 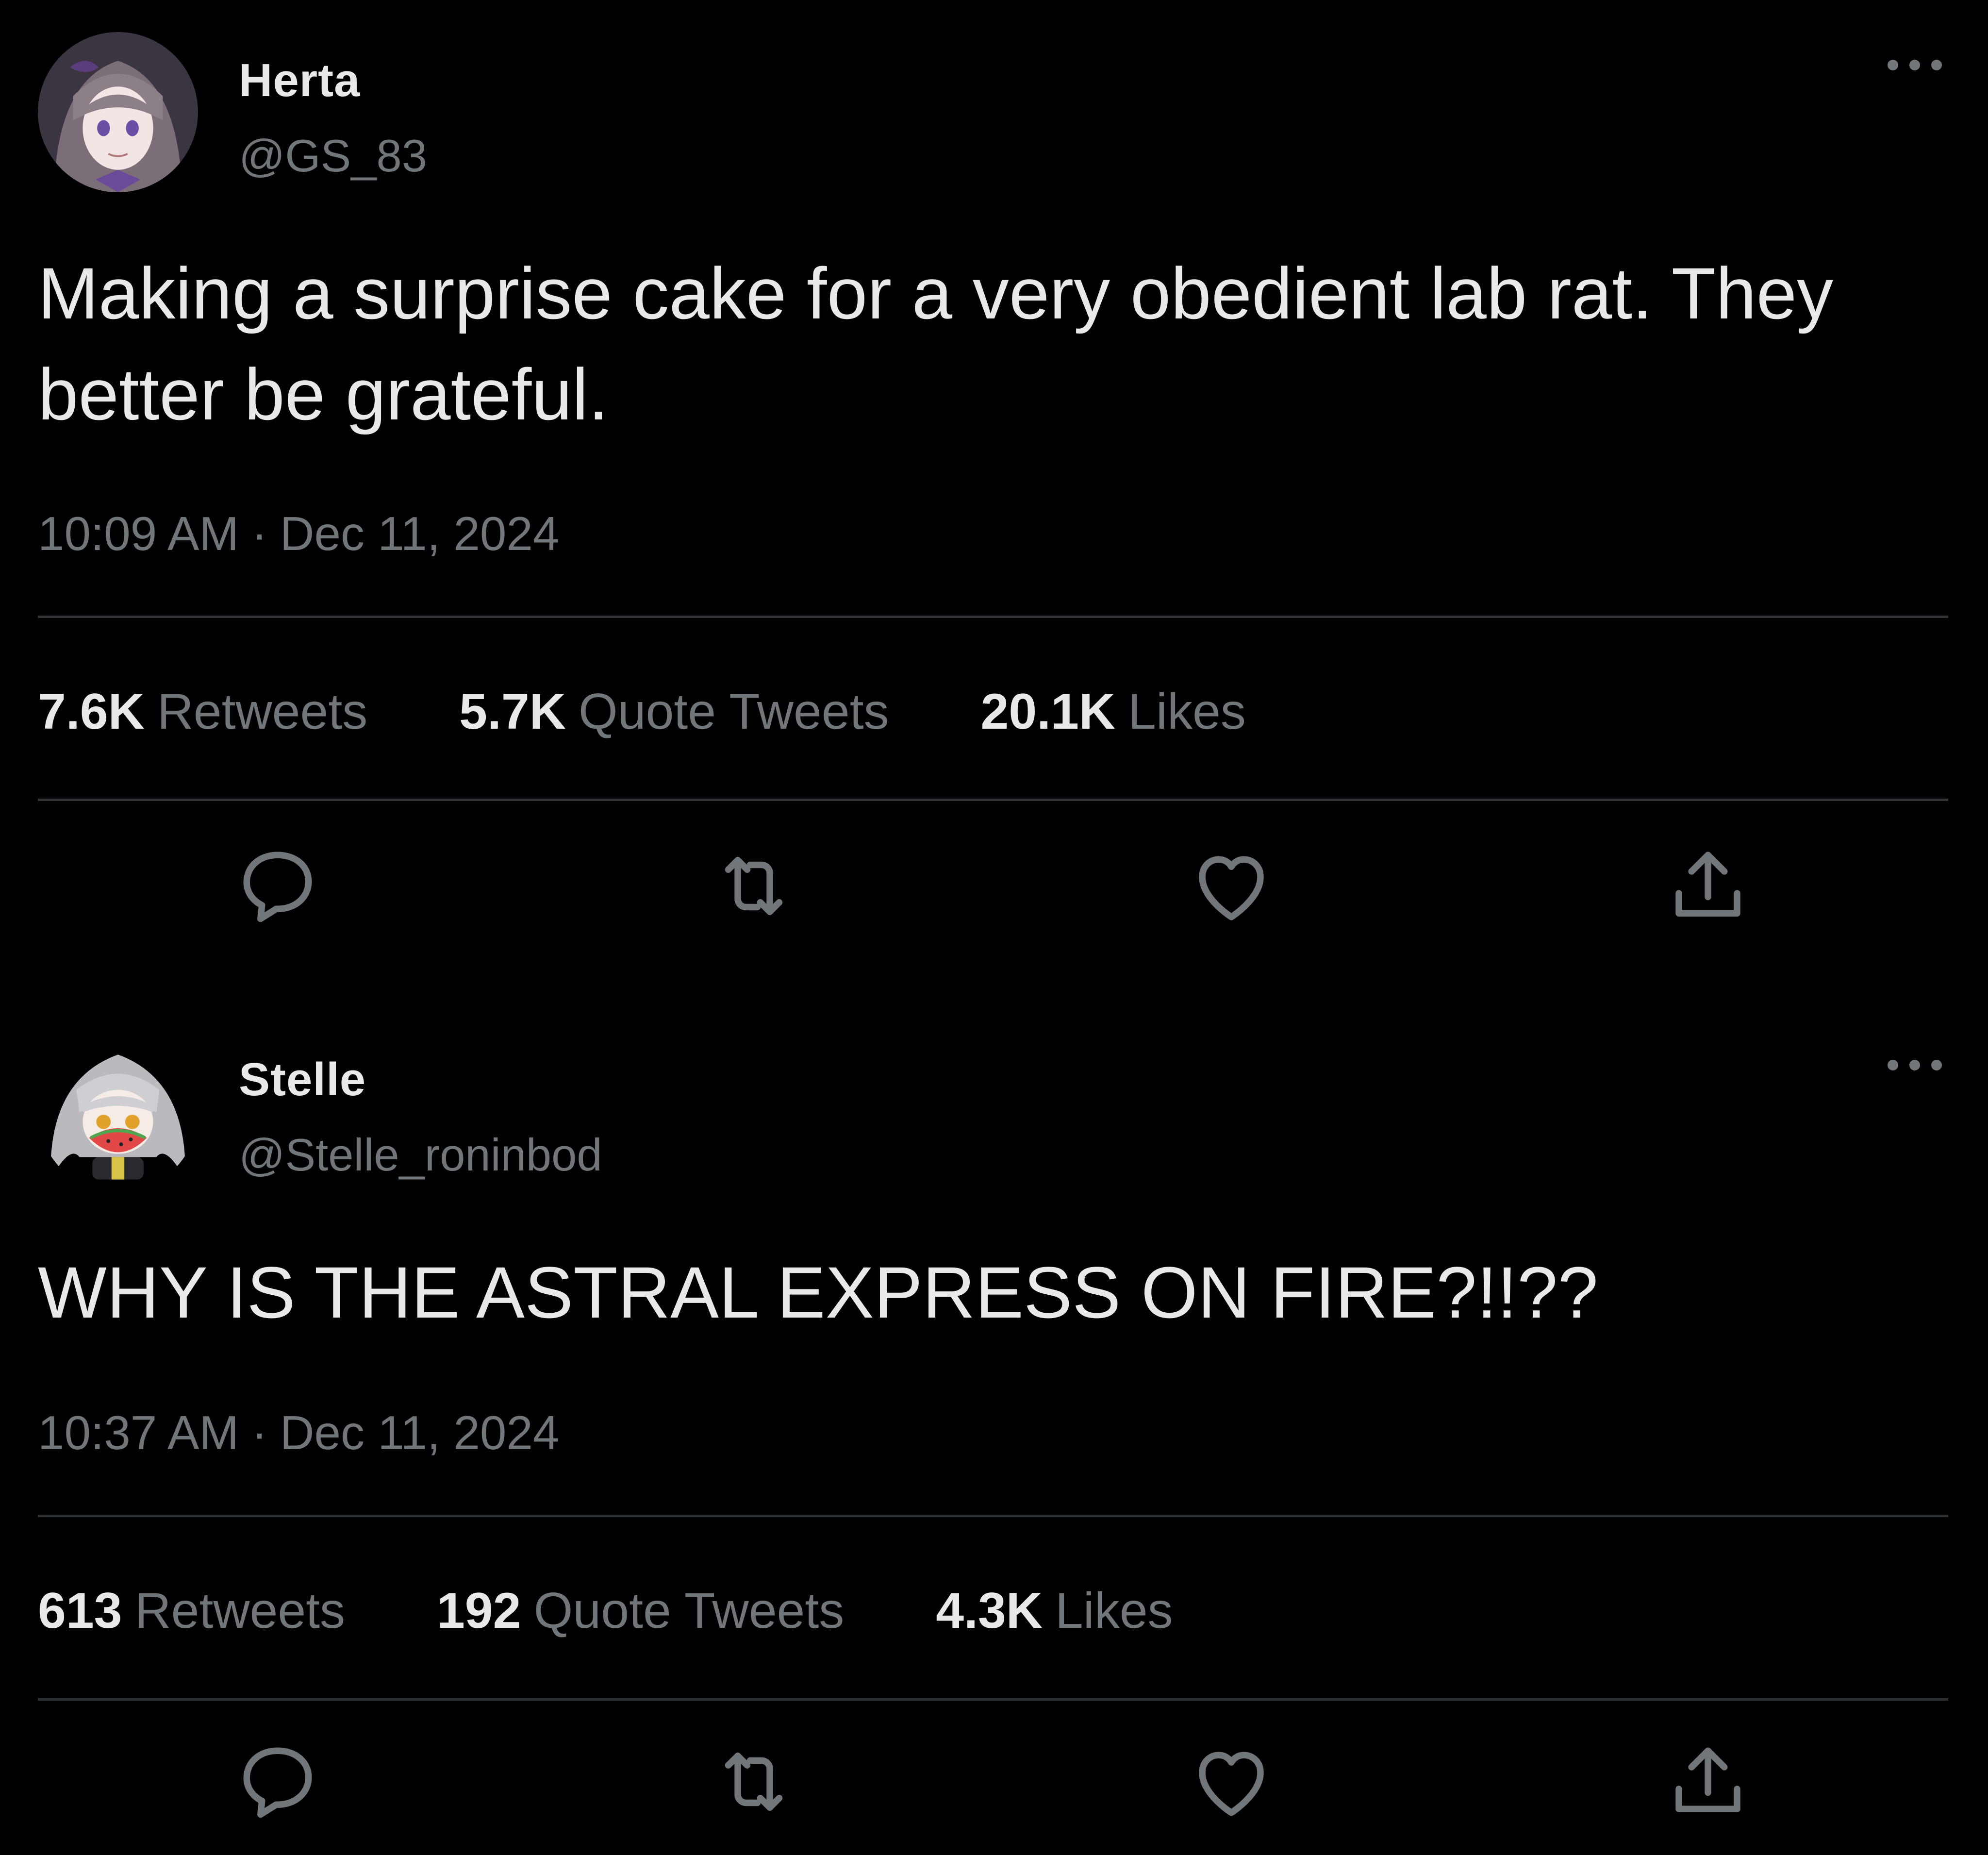 I want to click on display-name: Herta, so click(x=299, y=80).